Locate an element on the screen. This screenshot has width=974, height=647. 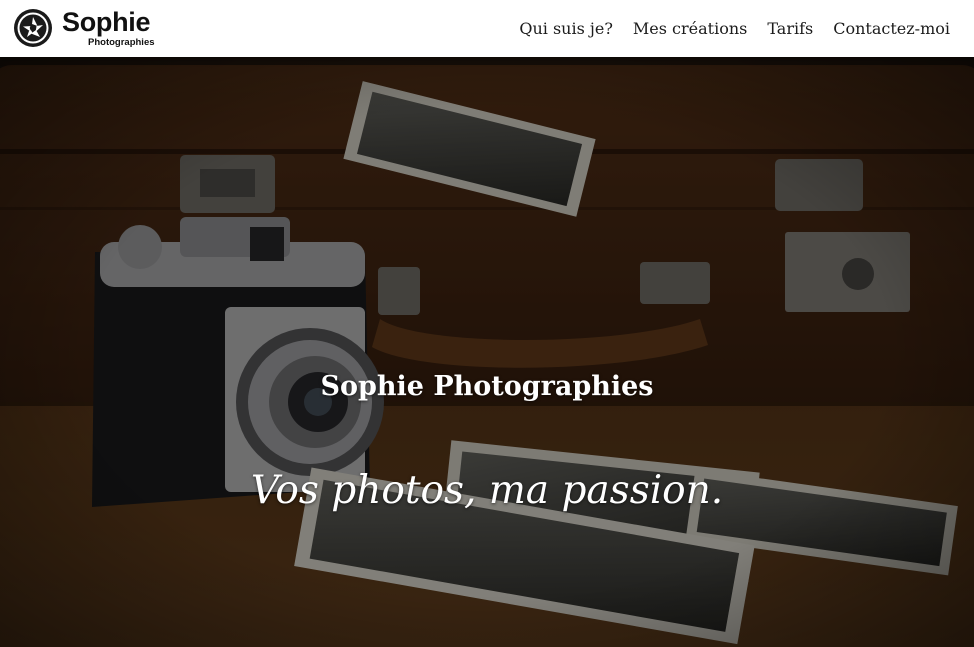
camera-aperture-icon is located at coordinates (33, 28).